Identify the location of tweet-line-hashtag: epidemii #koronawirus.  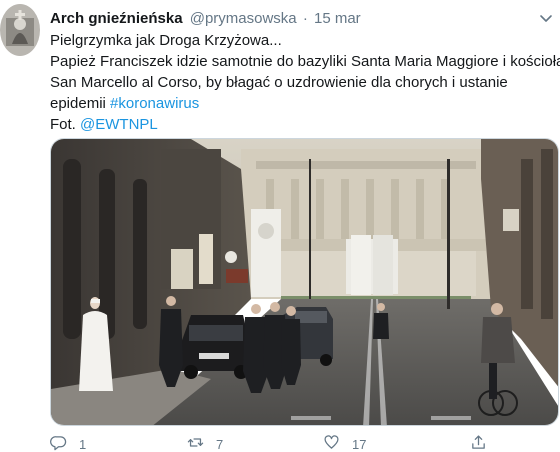
(303, 103).